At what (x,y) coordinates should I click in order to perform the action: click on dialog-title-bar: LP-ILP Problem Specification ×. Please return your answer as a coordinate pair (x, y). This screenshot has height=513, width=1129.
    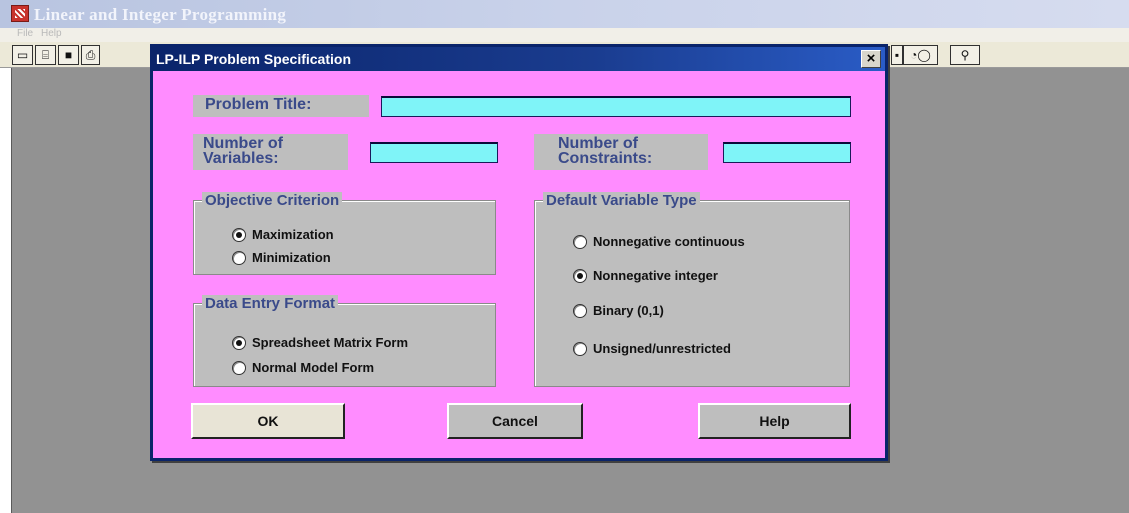
    Looking at the image, I should click on (519, 59).